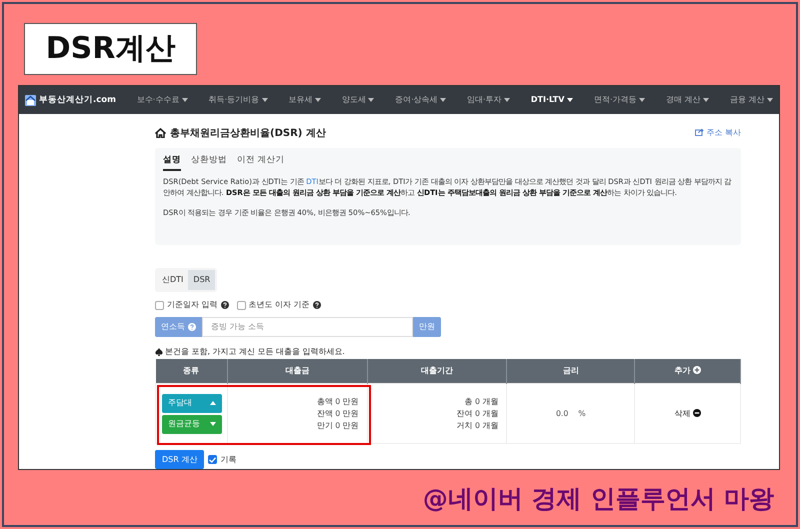  I want to click on home-icon, so click(160, 133).